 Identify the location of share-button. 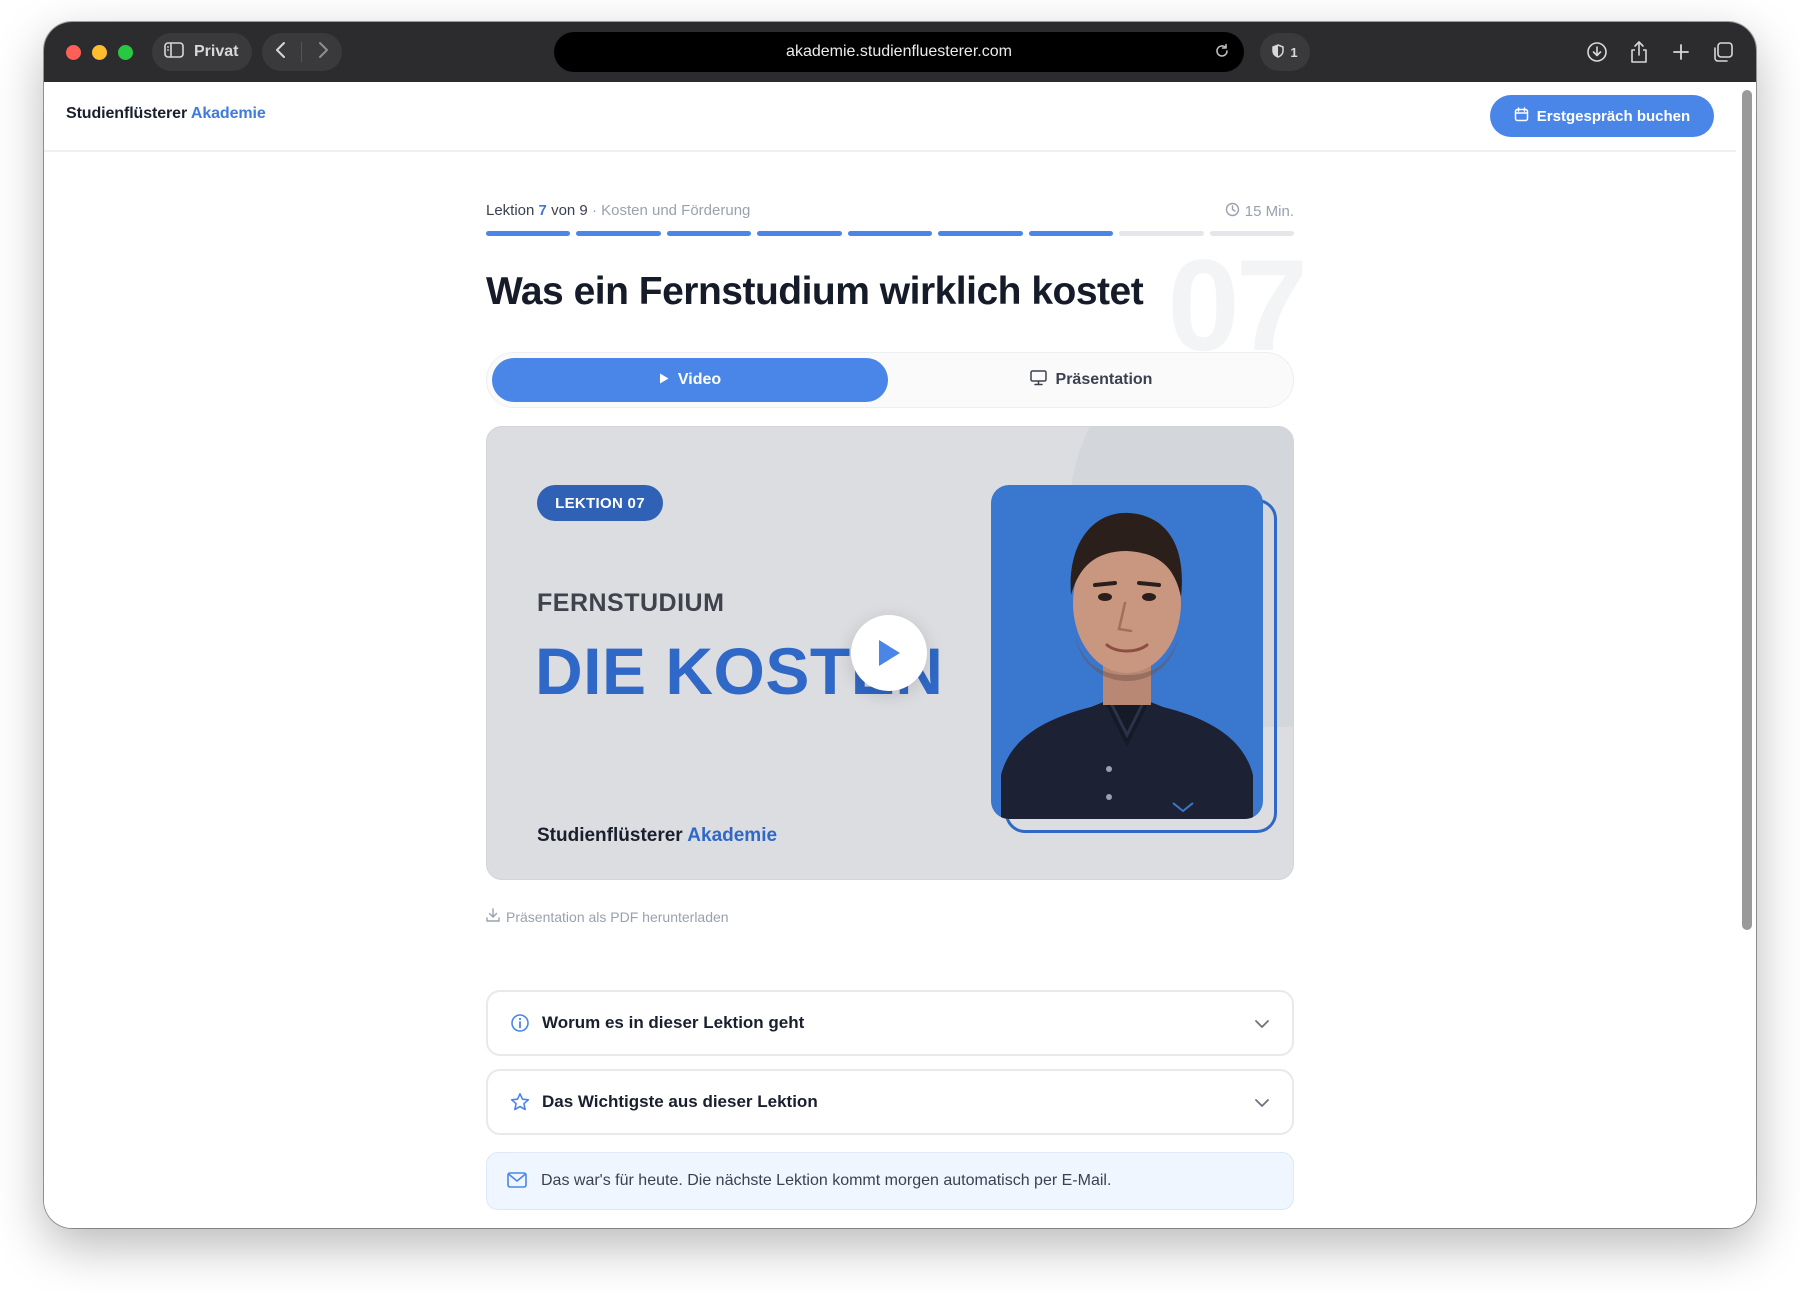
(1639, 52).